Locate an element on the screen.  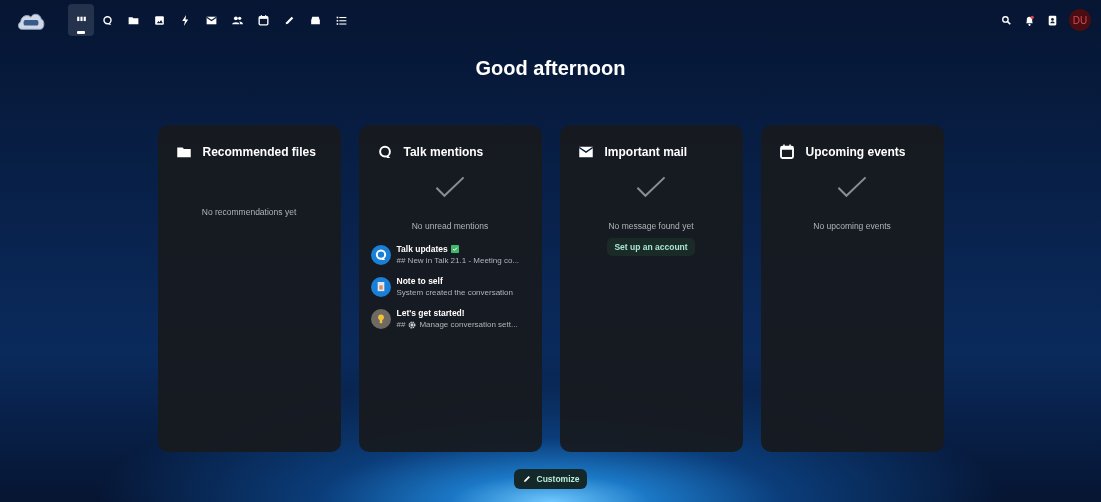
image-icon is located at coordinates (159, 20).